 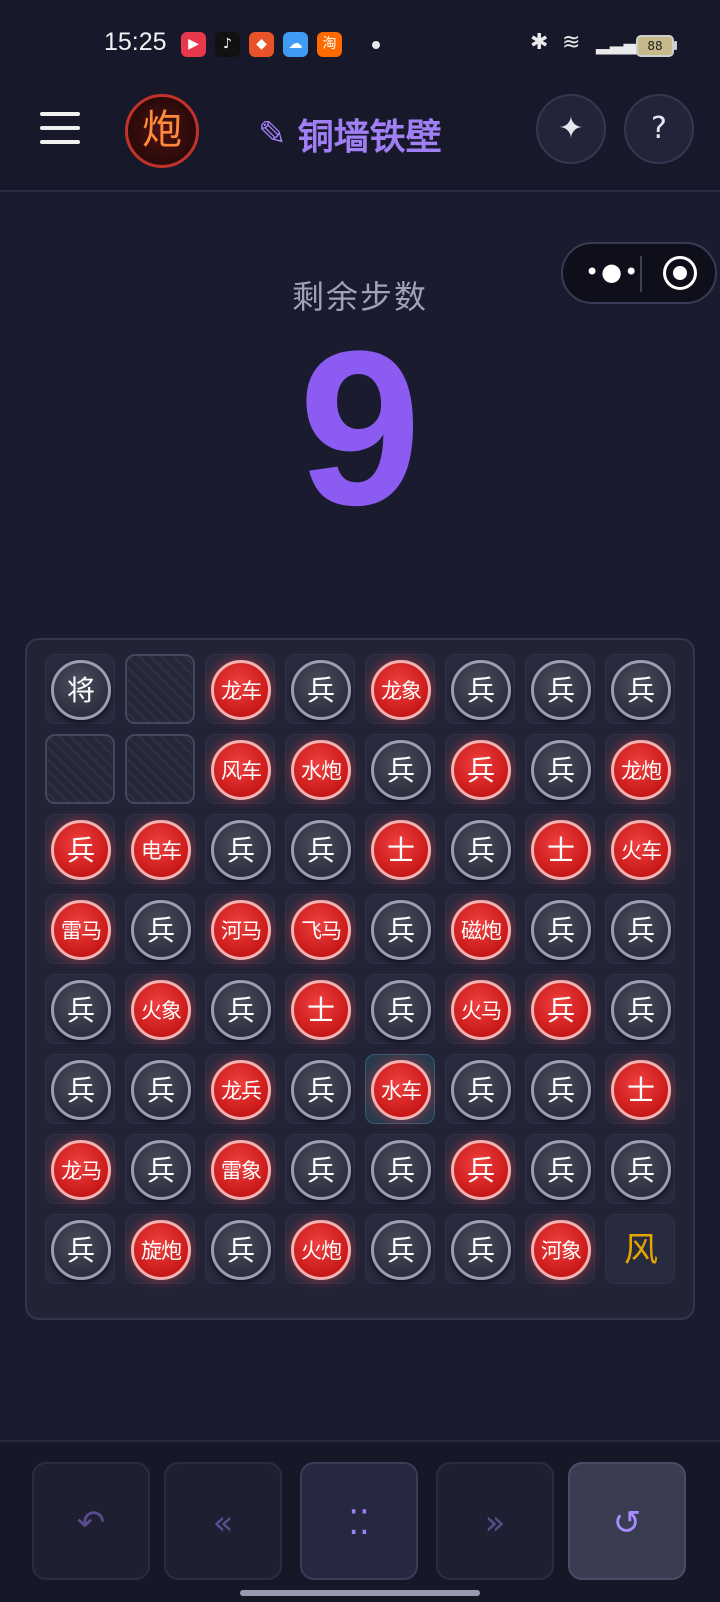 What do you see at coordinates (160, 849) in the screenshot?
I see `board-cell: 电车` at bounding box center [160, 849].